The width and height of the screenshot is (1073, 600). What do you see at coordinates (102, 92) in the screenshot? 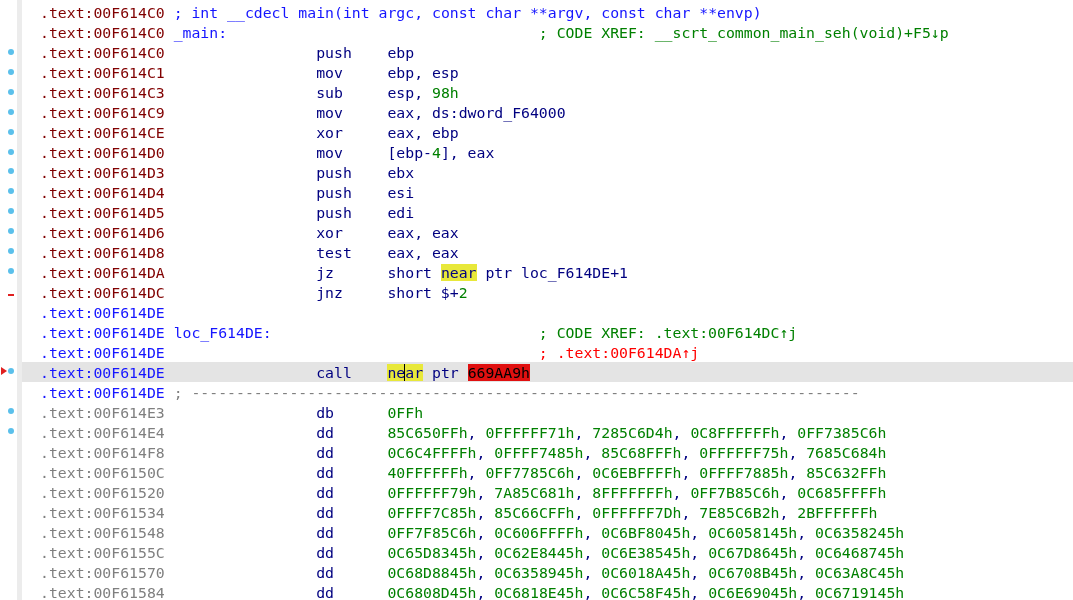
I see `address-text: .text:00F614C3` at bounding box center [102, 92].